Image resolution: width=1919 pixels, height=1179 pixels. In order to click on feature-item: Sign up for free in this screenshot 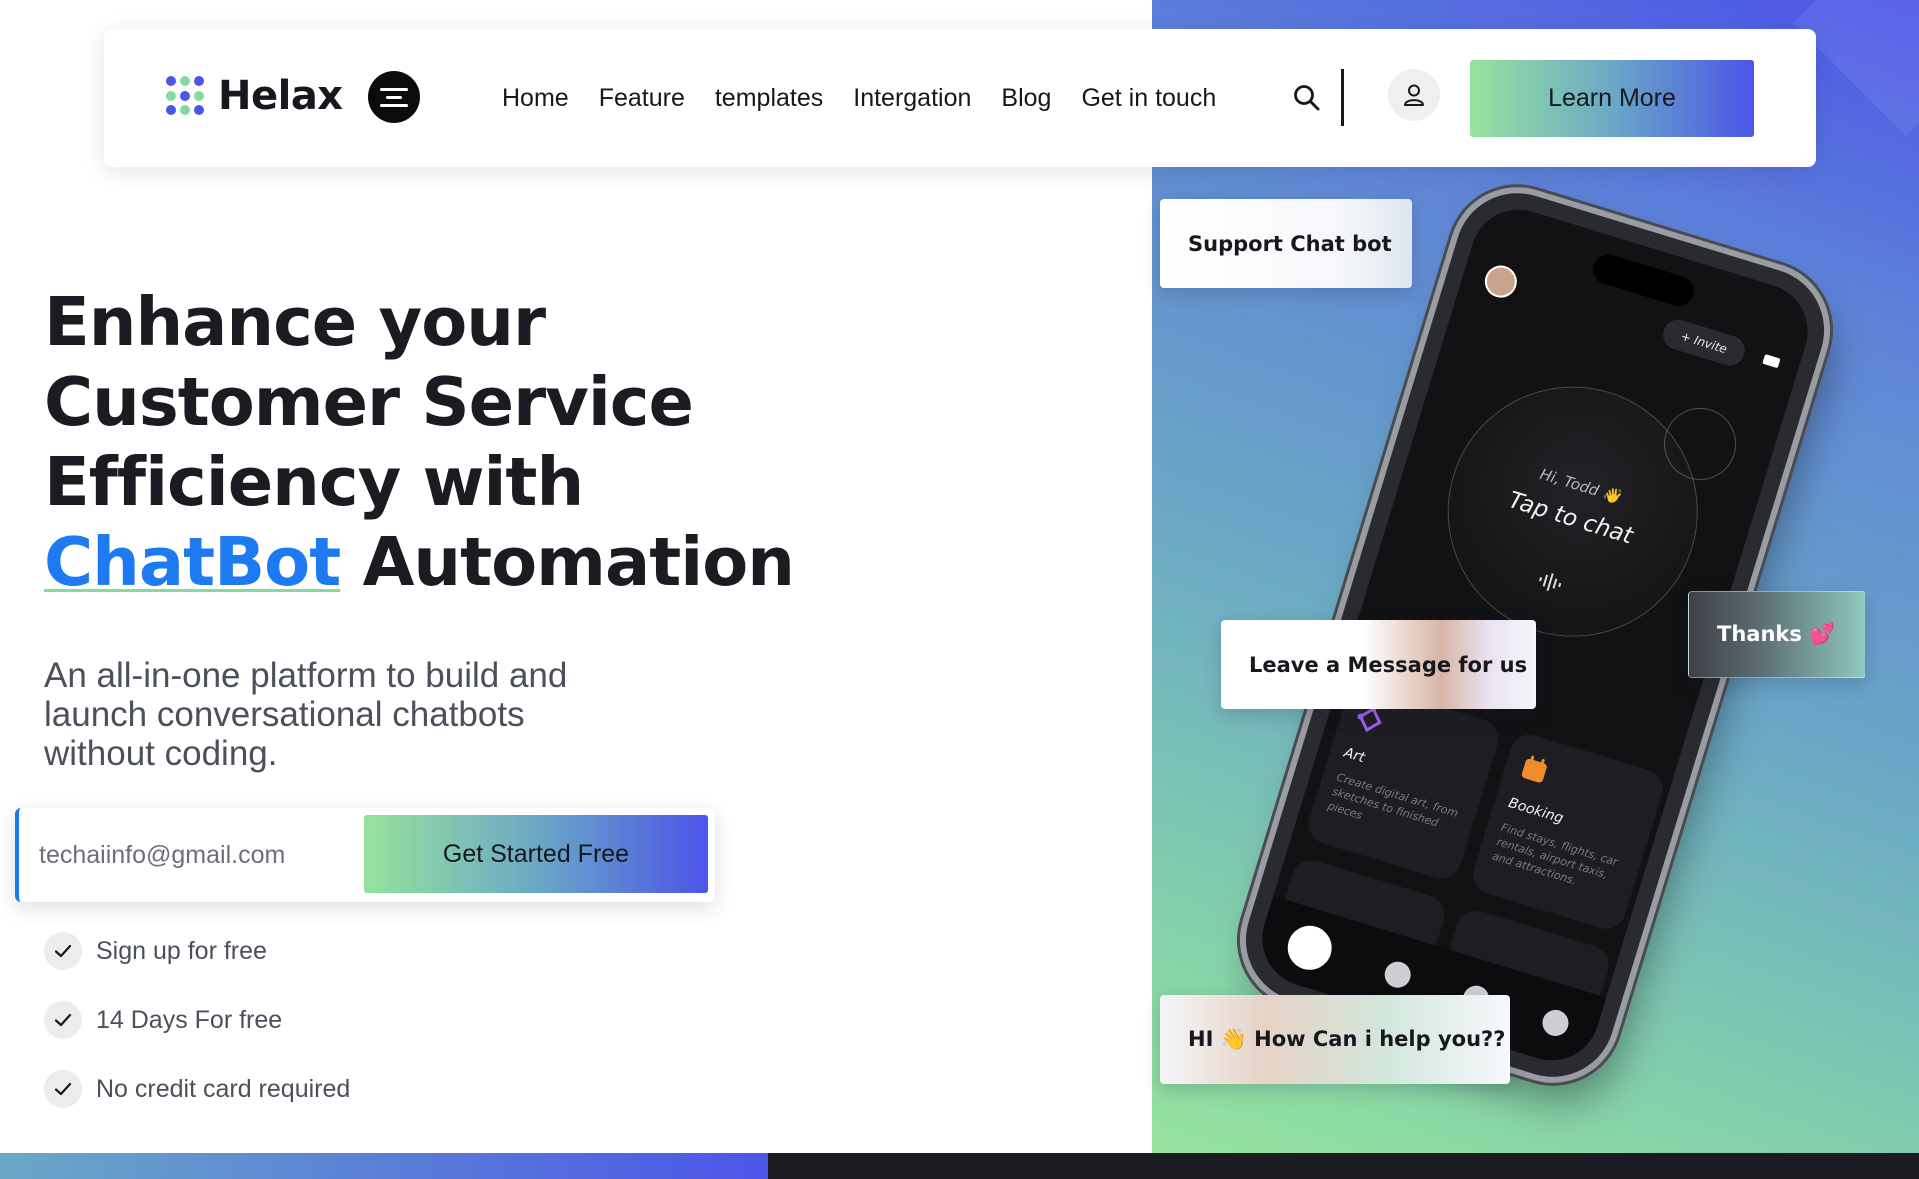, I will do `click(197, 951)`.